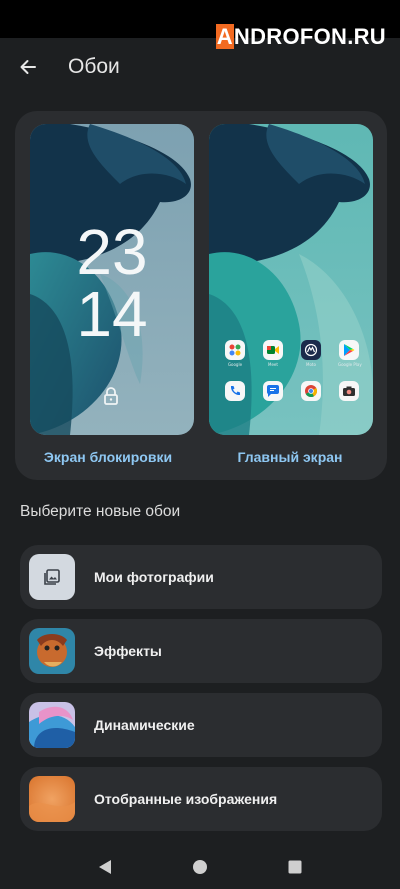  What do you see at coordinates (128, 651) in the screenshot?
I see `option-label: Эффекты` at bounding box center [128, 651].